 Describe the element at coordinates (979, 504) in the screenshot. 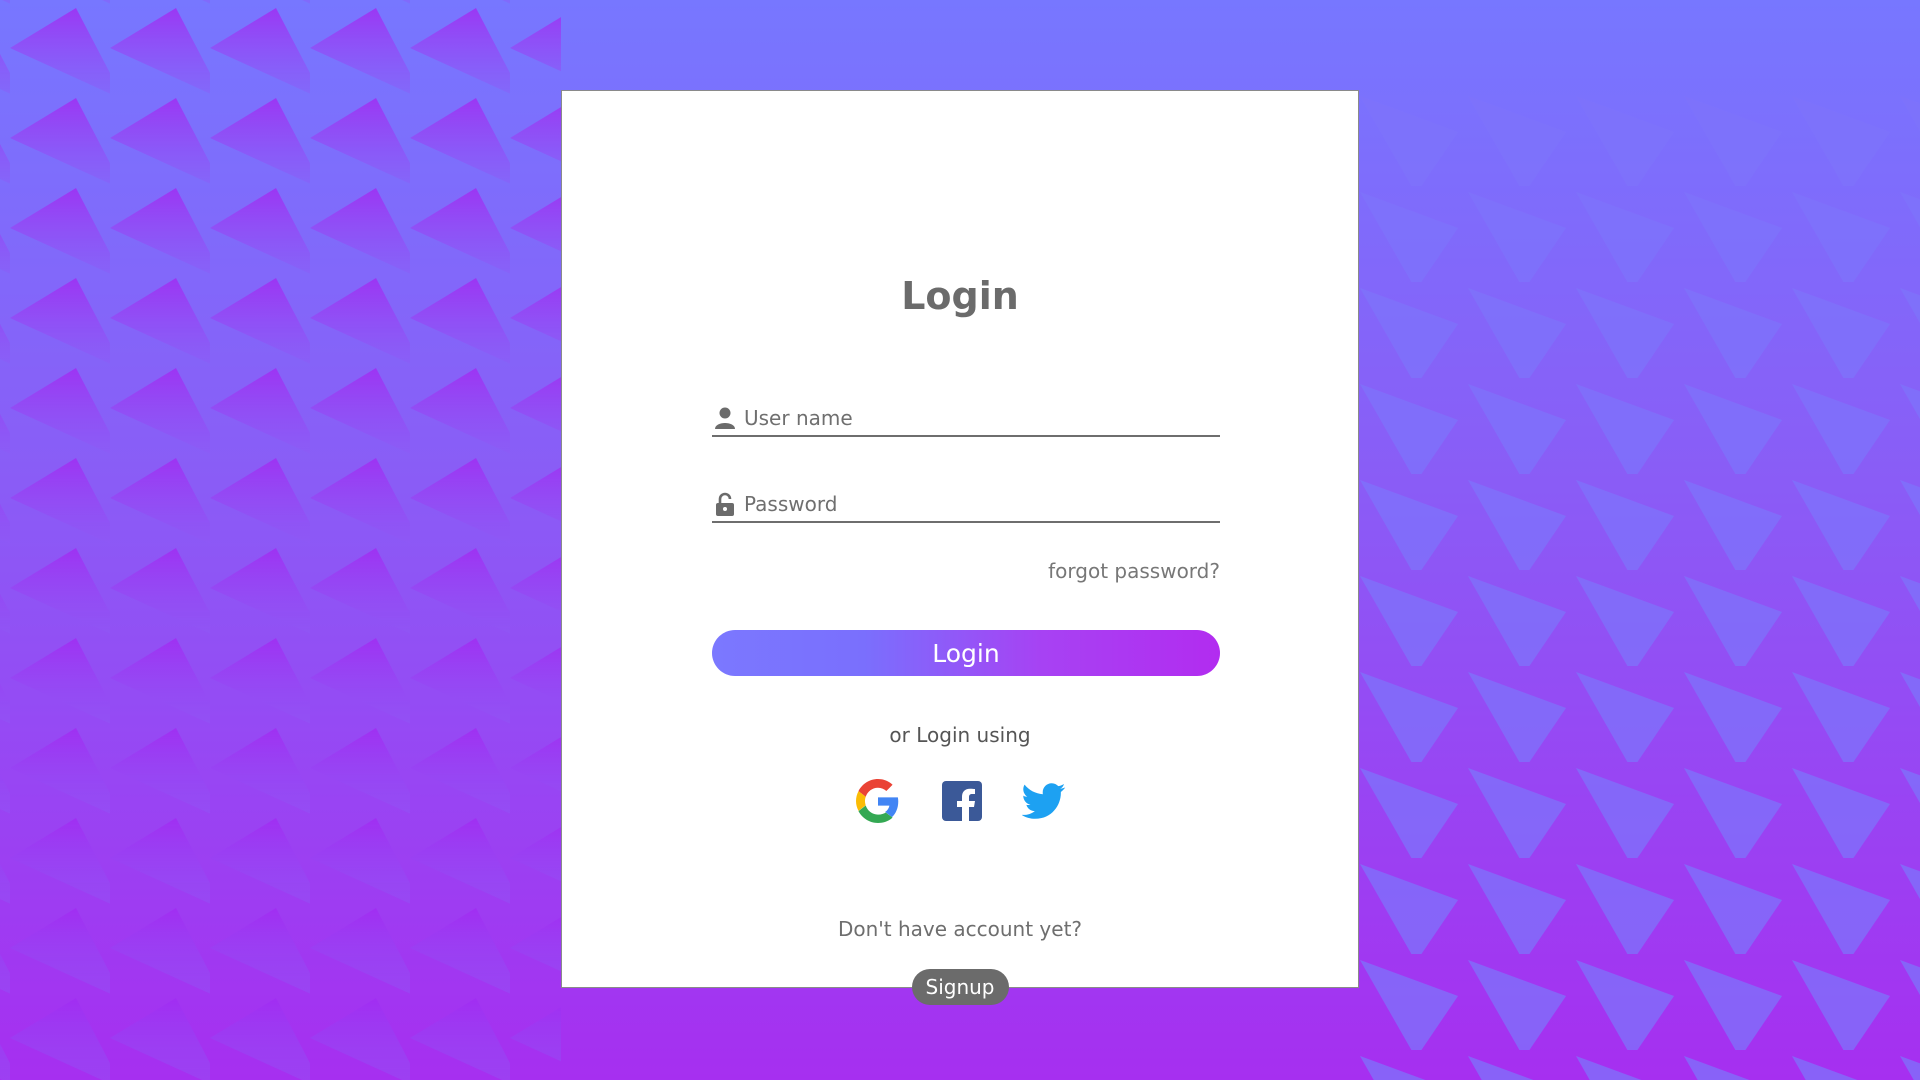

I see `password-input` at that location.